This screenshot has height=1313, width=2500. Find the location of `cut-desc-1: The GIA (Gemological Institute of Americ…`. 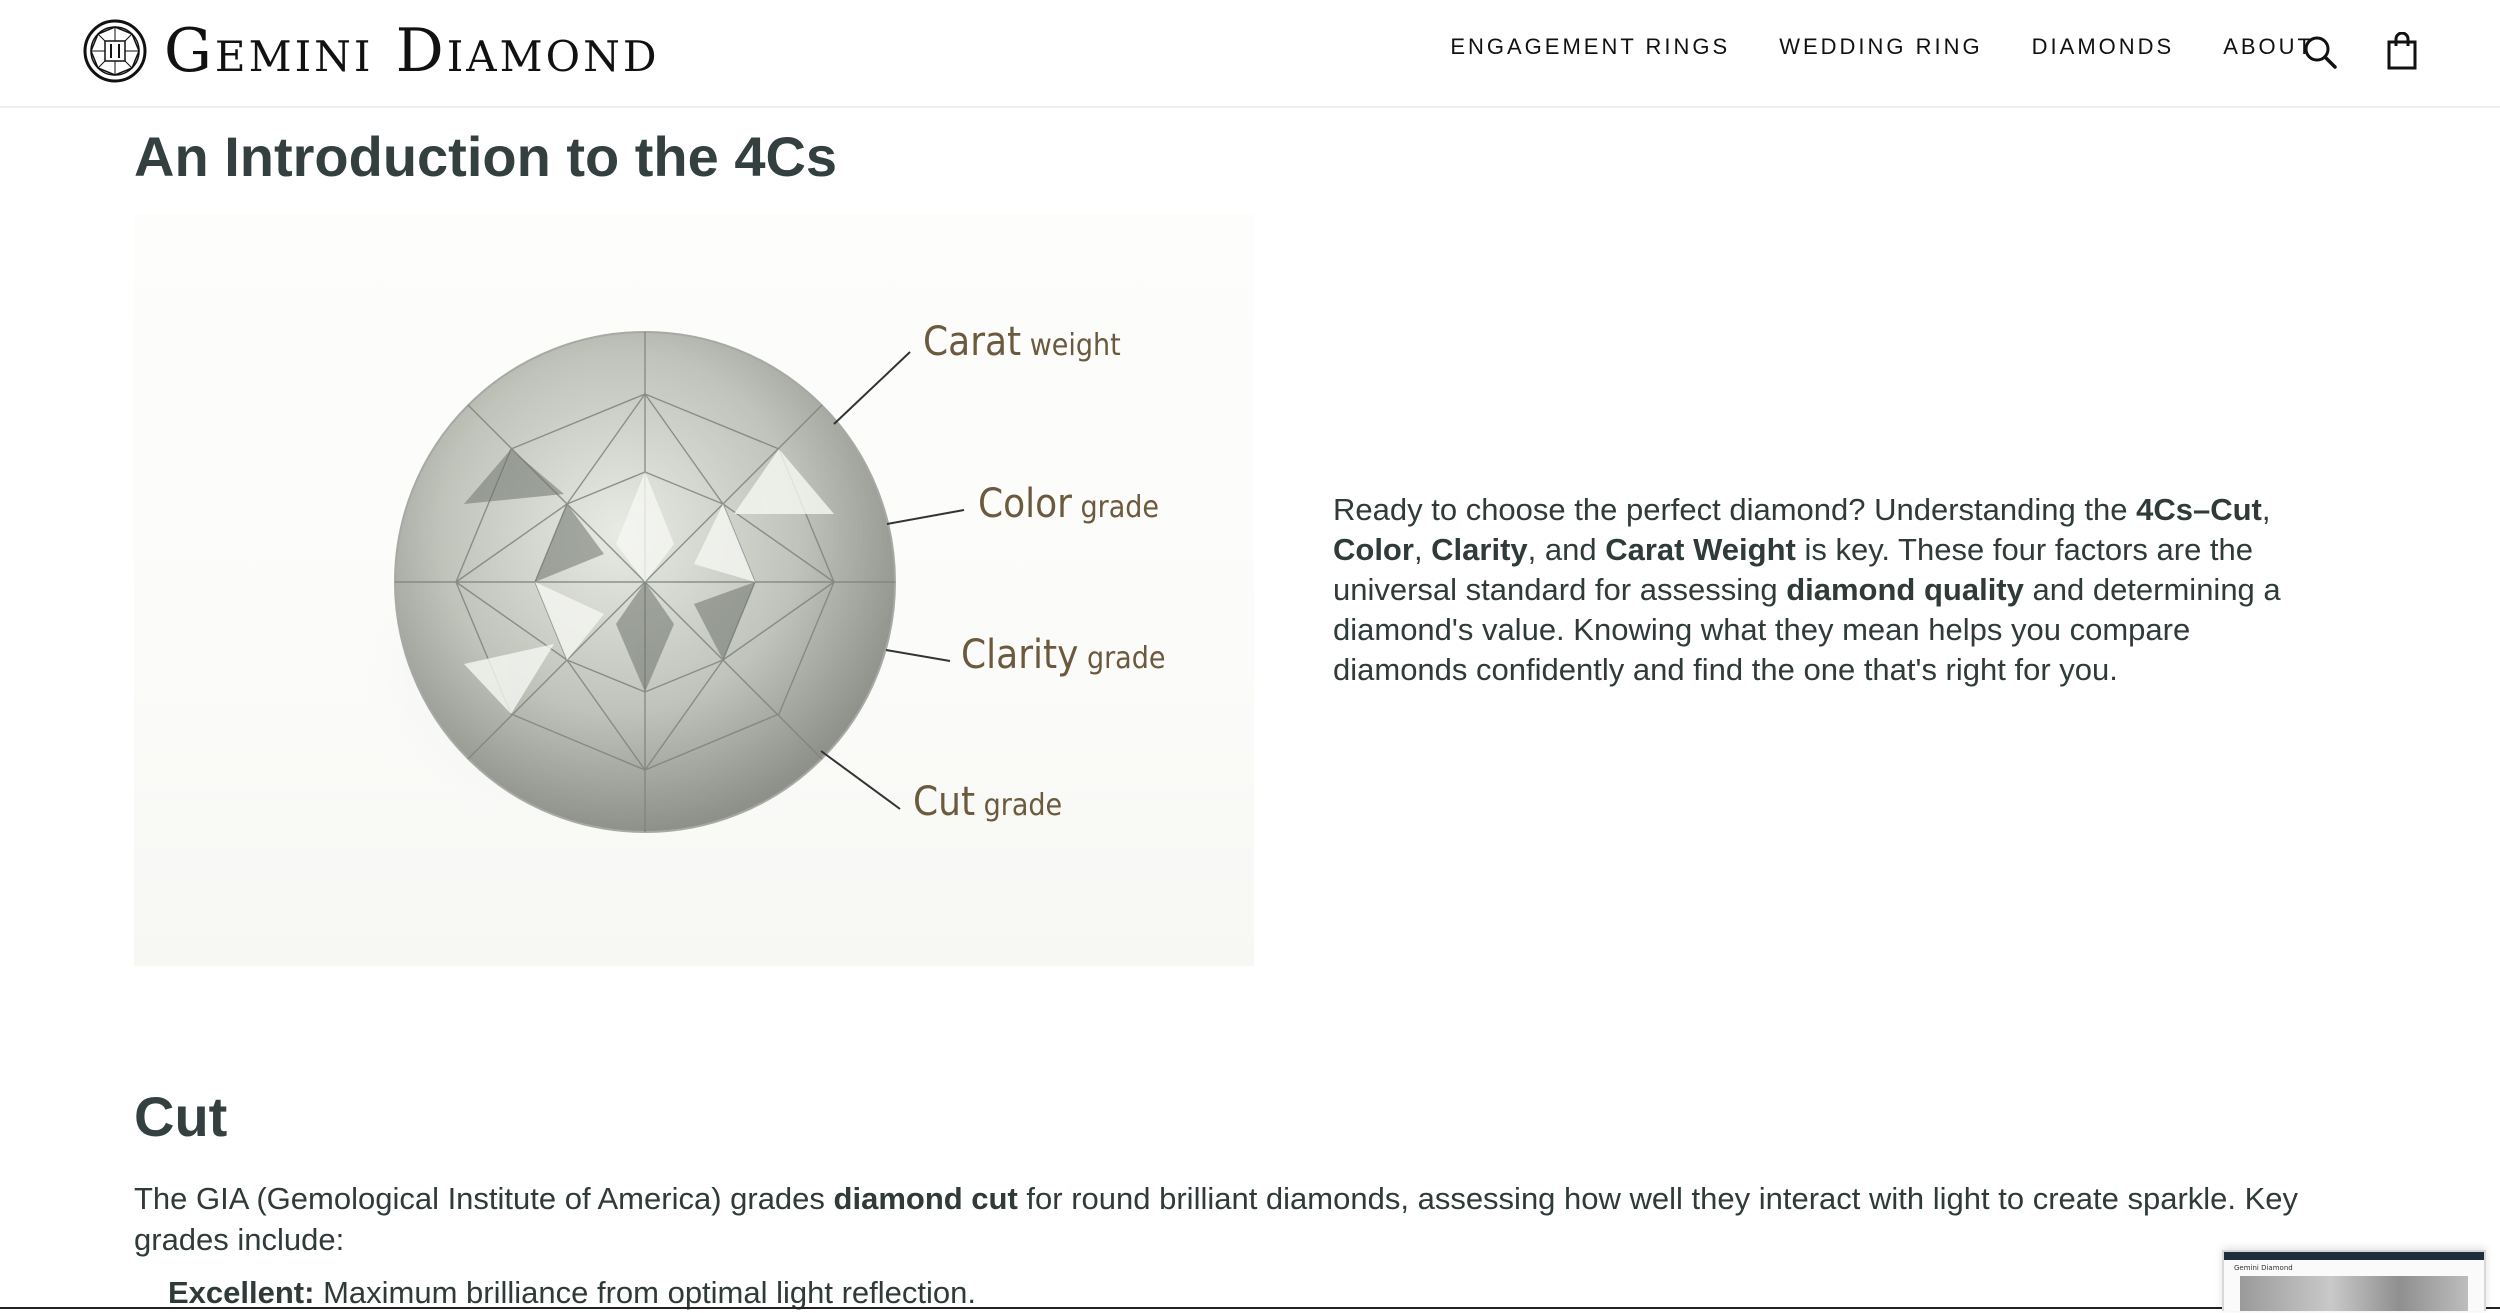

cut-desc-1: The GIA (Gemological Institute of Americ… is located at coordinates (484, 1198).